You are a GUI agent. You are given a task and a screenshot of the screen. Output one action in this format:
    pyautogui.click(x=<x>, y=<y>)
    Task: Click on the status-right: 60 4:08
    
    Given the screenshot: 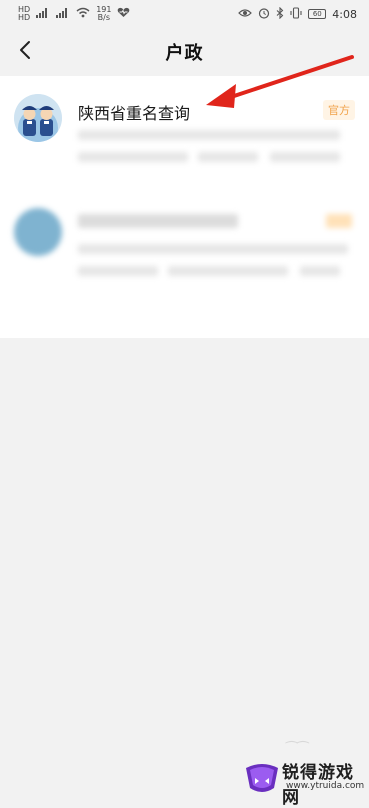 What is the action you would take?
    pyautogui.click(x=297, y=14)
    